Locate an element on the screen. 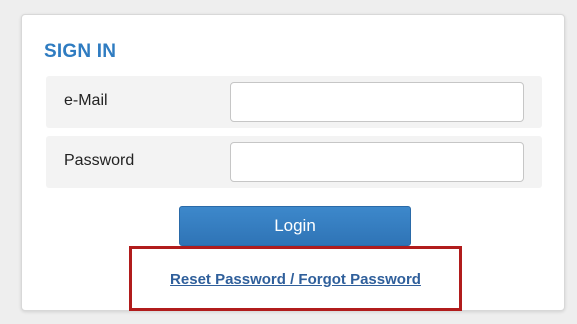 This screenshot has height=324, width=577. email-label: e-Mail is located at coordinates (86, 100).